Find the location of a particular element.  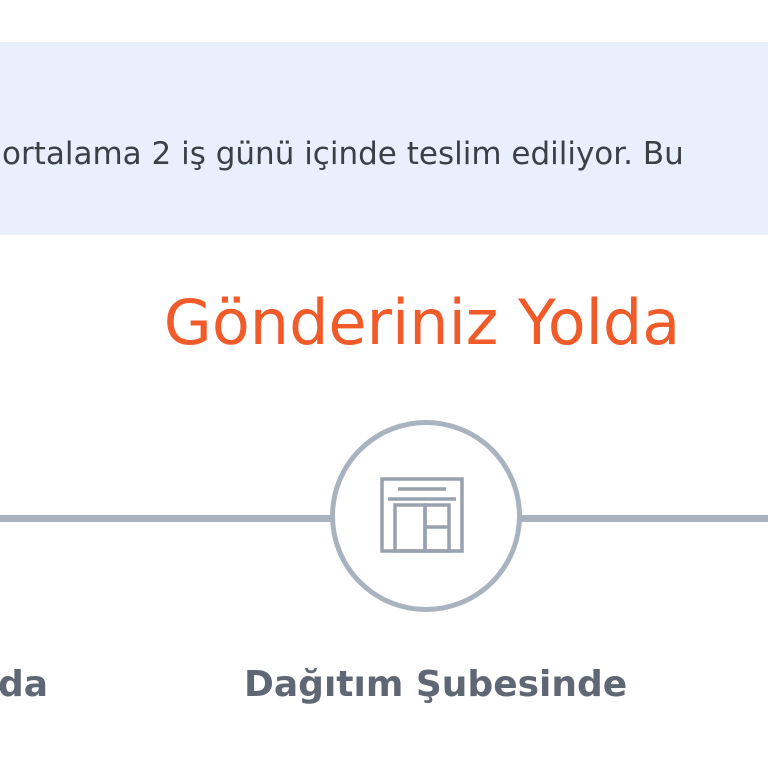

step-label-distribution-branch: Dağıtım Şubesinde is located at coordinates (436, 684).